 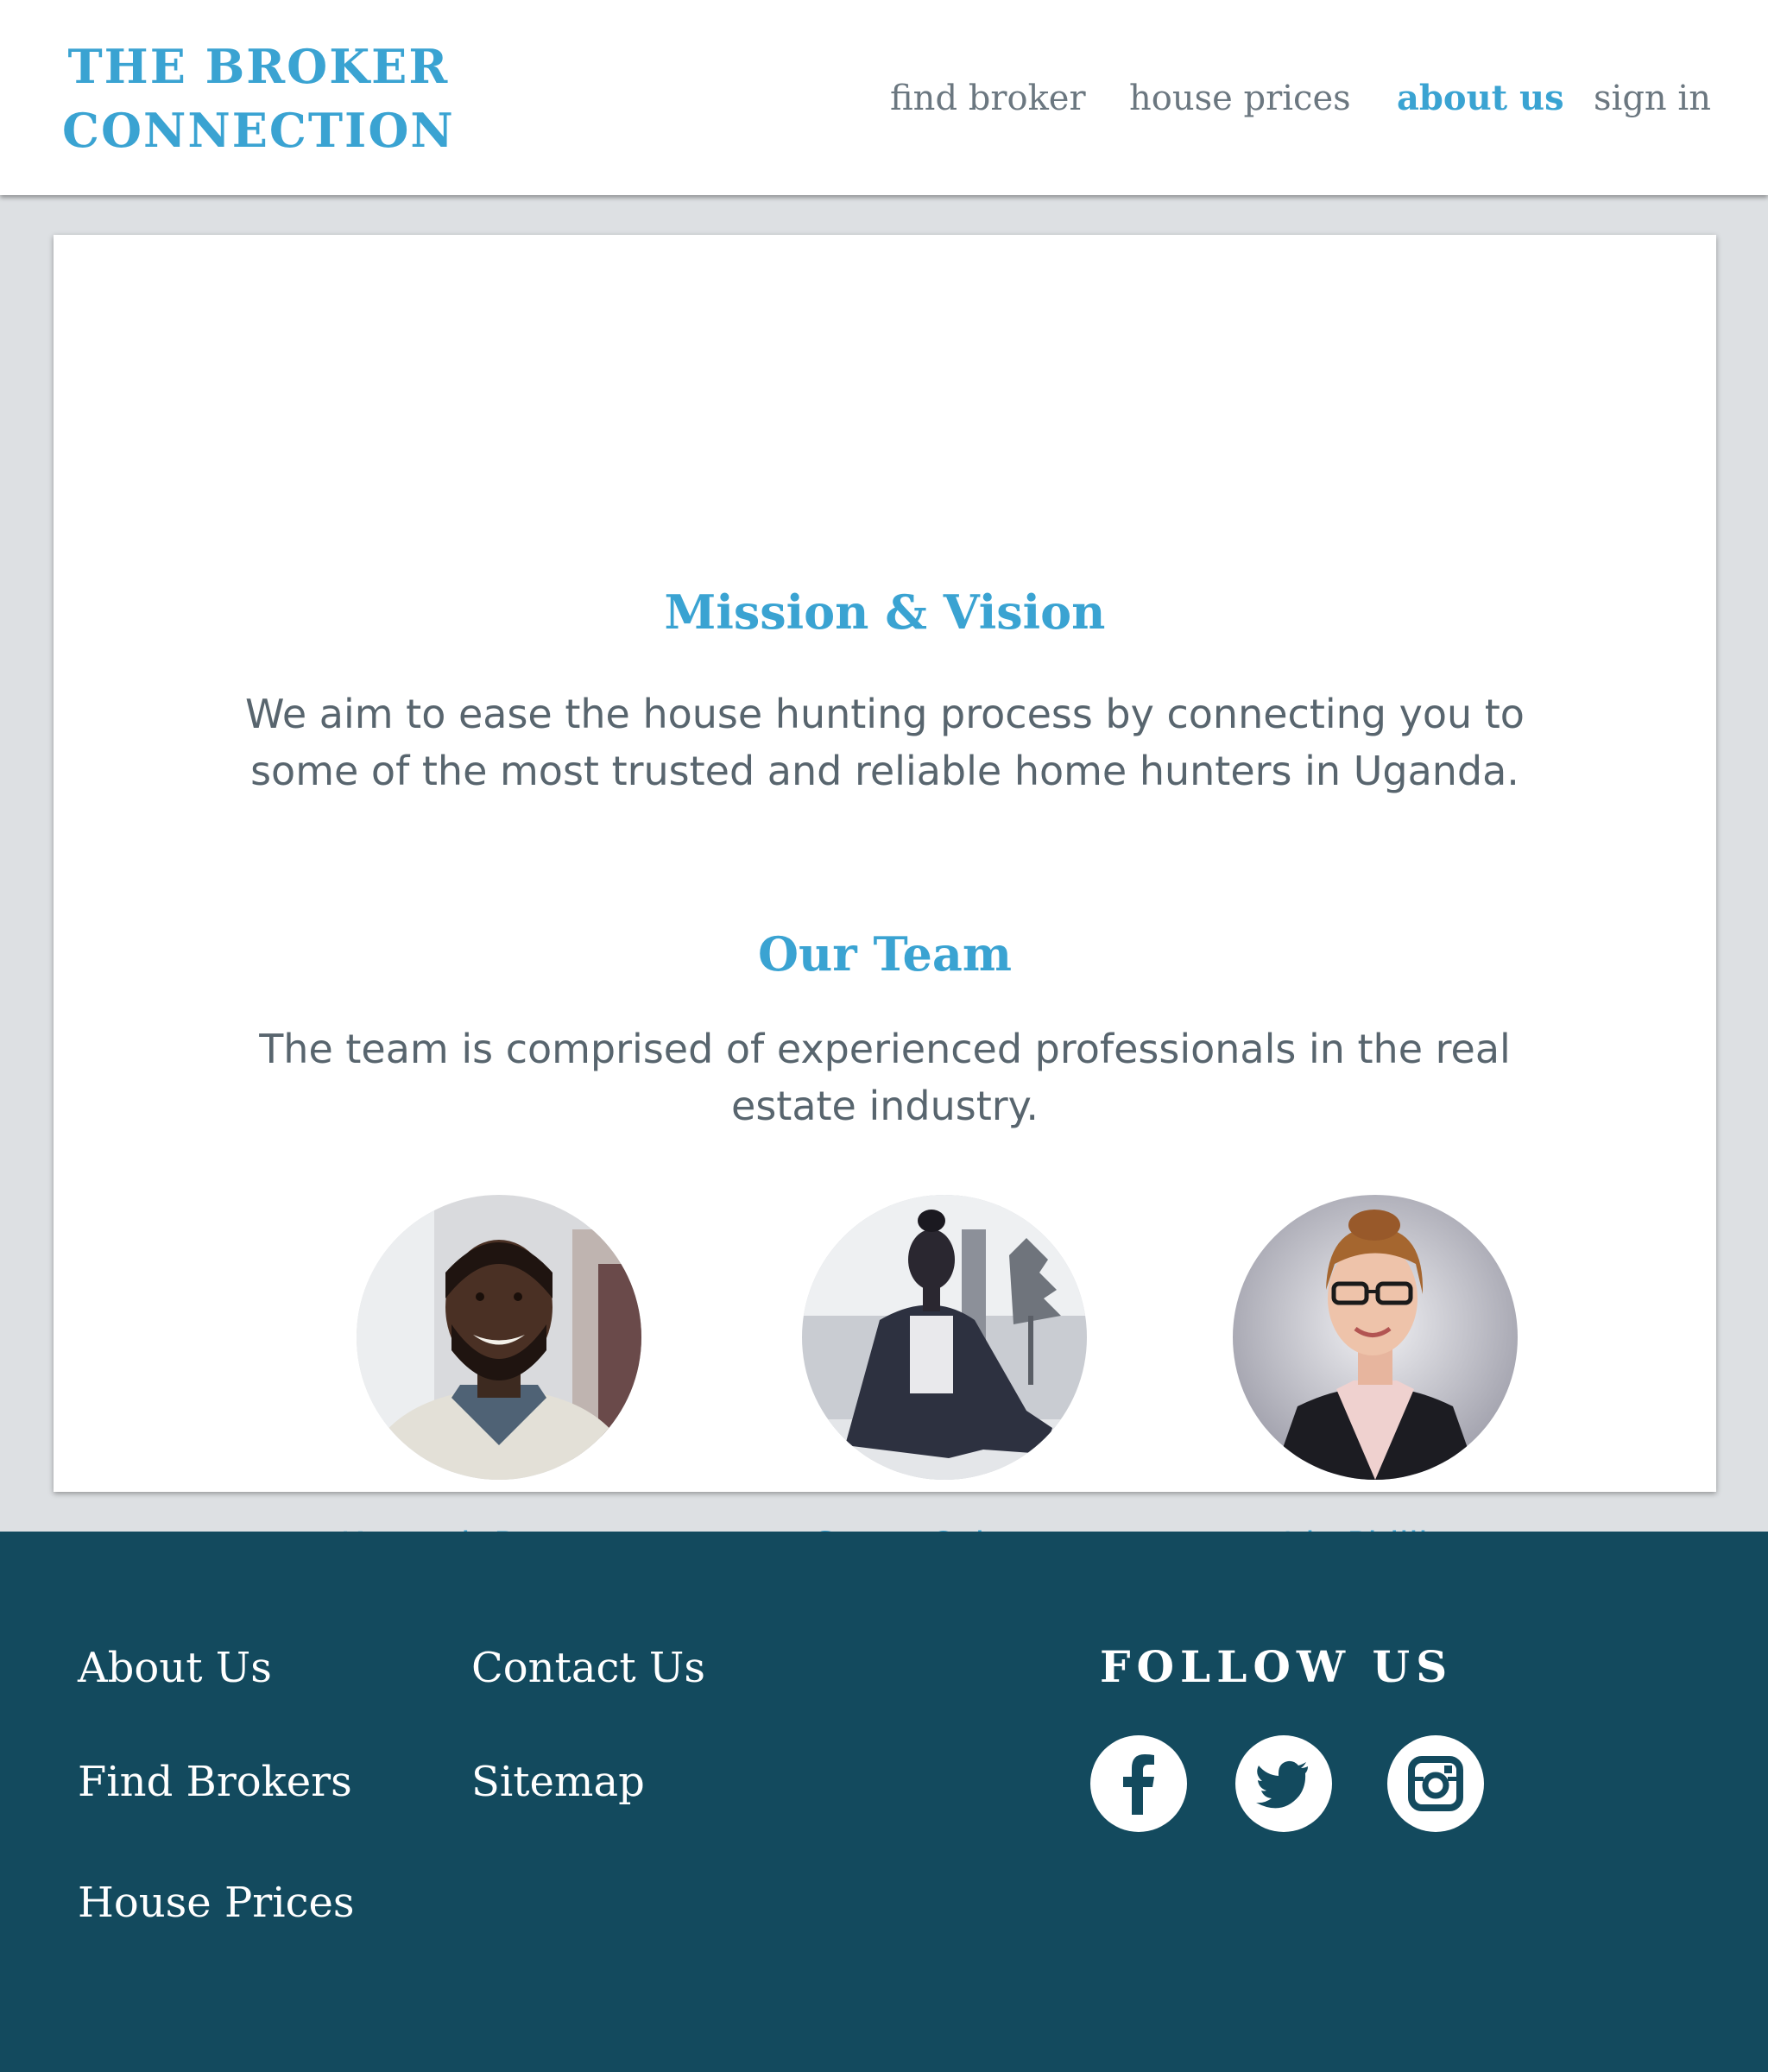 I want to click on footer-link-house-prices: House Prices, so click(x=216, y=1902).